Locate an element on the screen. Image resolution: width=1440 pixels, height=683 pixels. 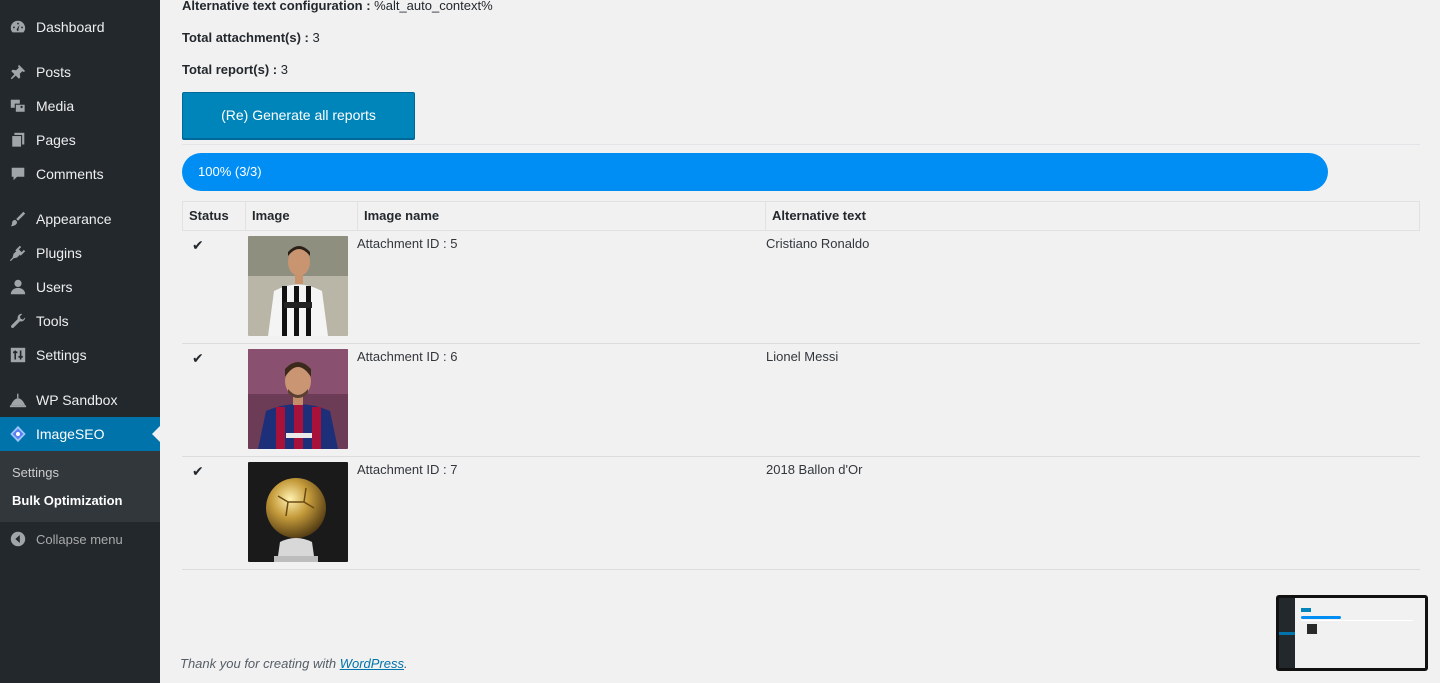
alt-text-cell: Lionel Messi is located at coordinates (802, 356).